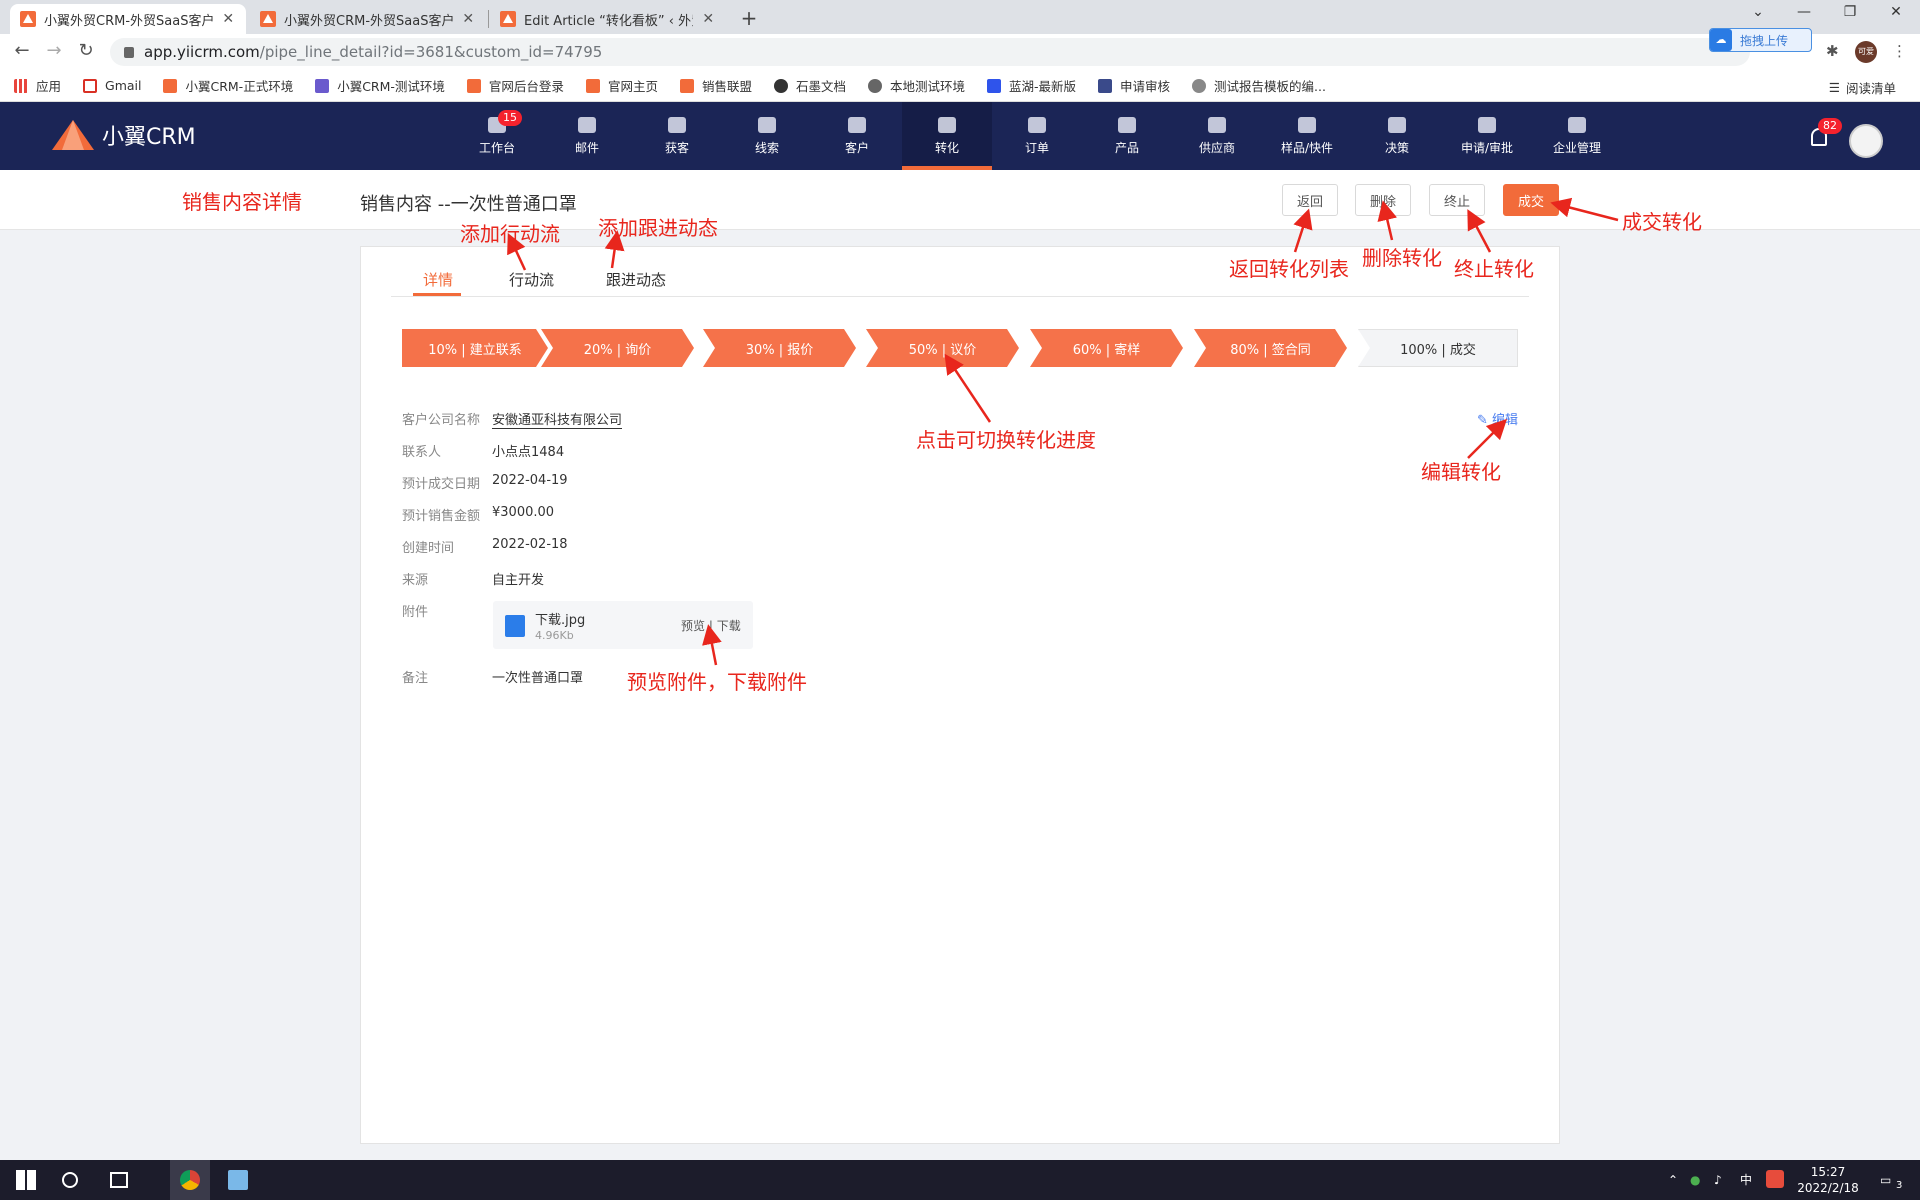 This screenshot has width=1920, height=1200. Describe the element at coordinates (515, 626) in the screenshot. I see `image-file-icon` at that location.